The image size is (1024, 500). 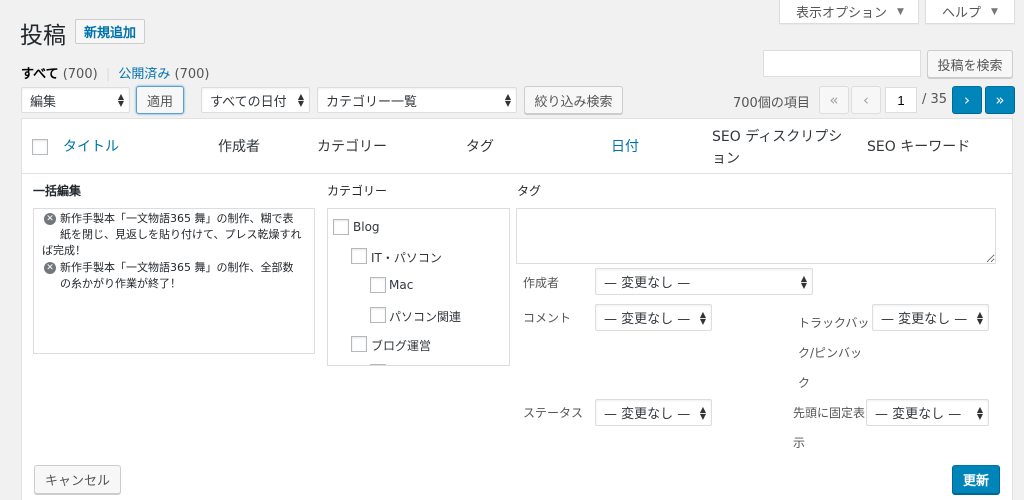 I want to click on filter-all-link: すべて, so click(x=40, y=74).